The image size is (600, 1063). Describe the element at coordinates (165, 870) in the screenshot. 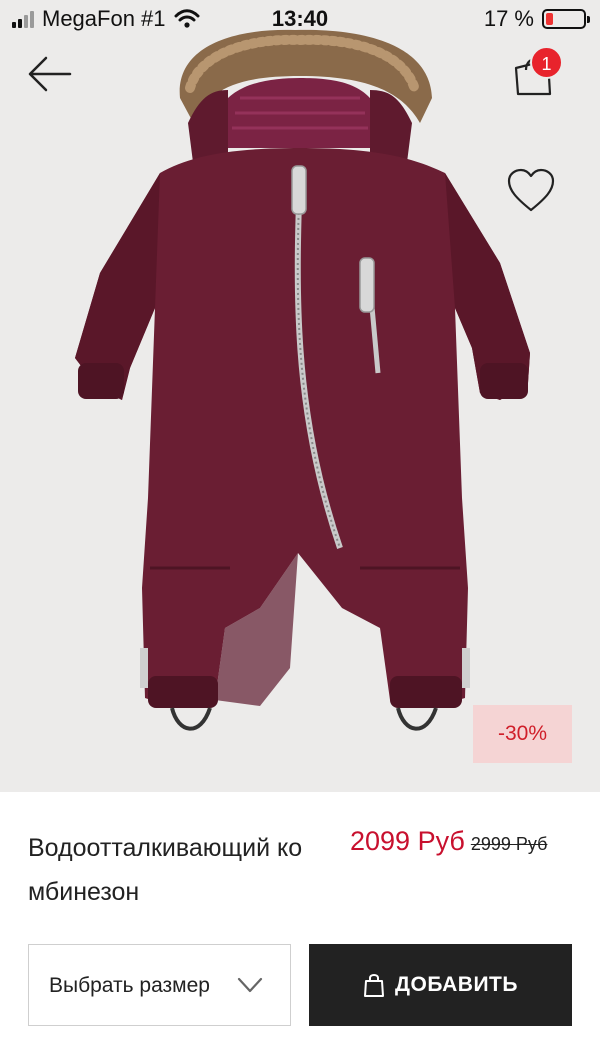

I see `product-name: Водоотталкивающий комбинезон` at that location.